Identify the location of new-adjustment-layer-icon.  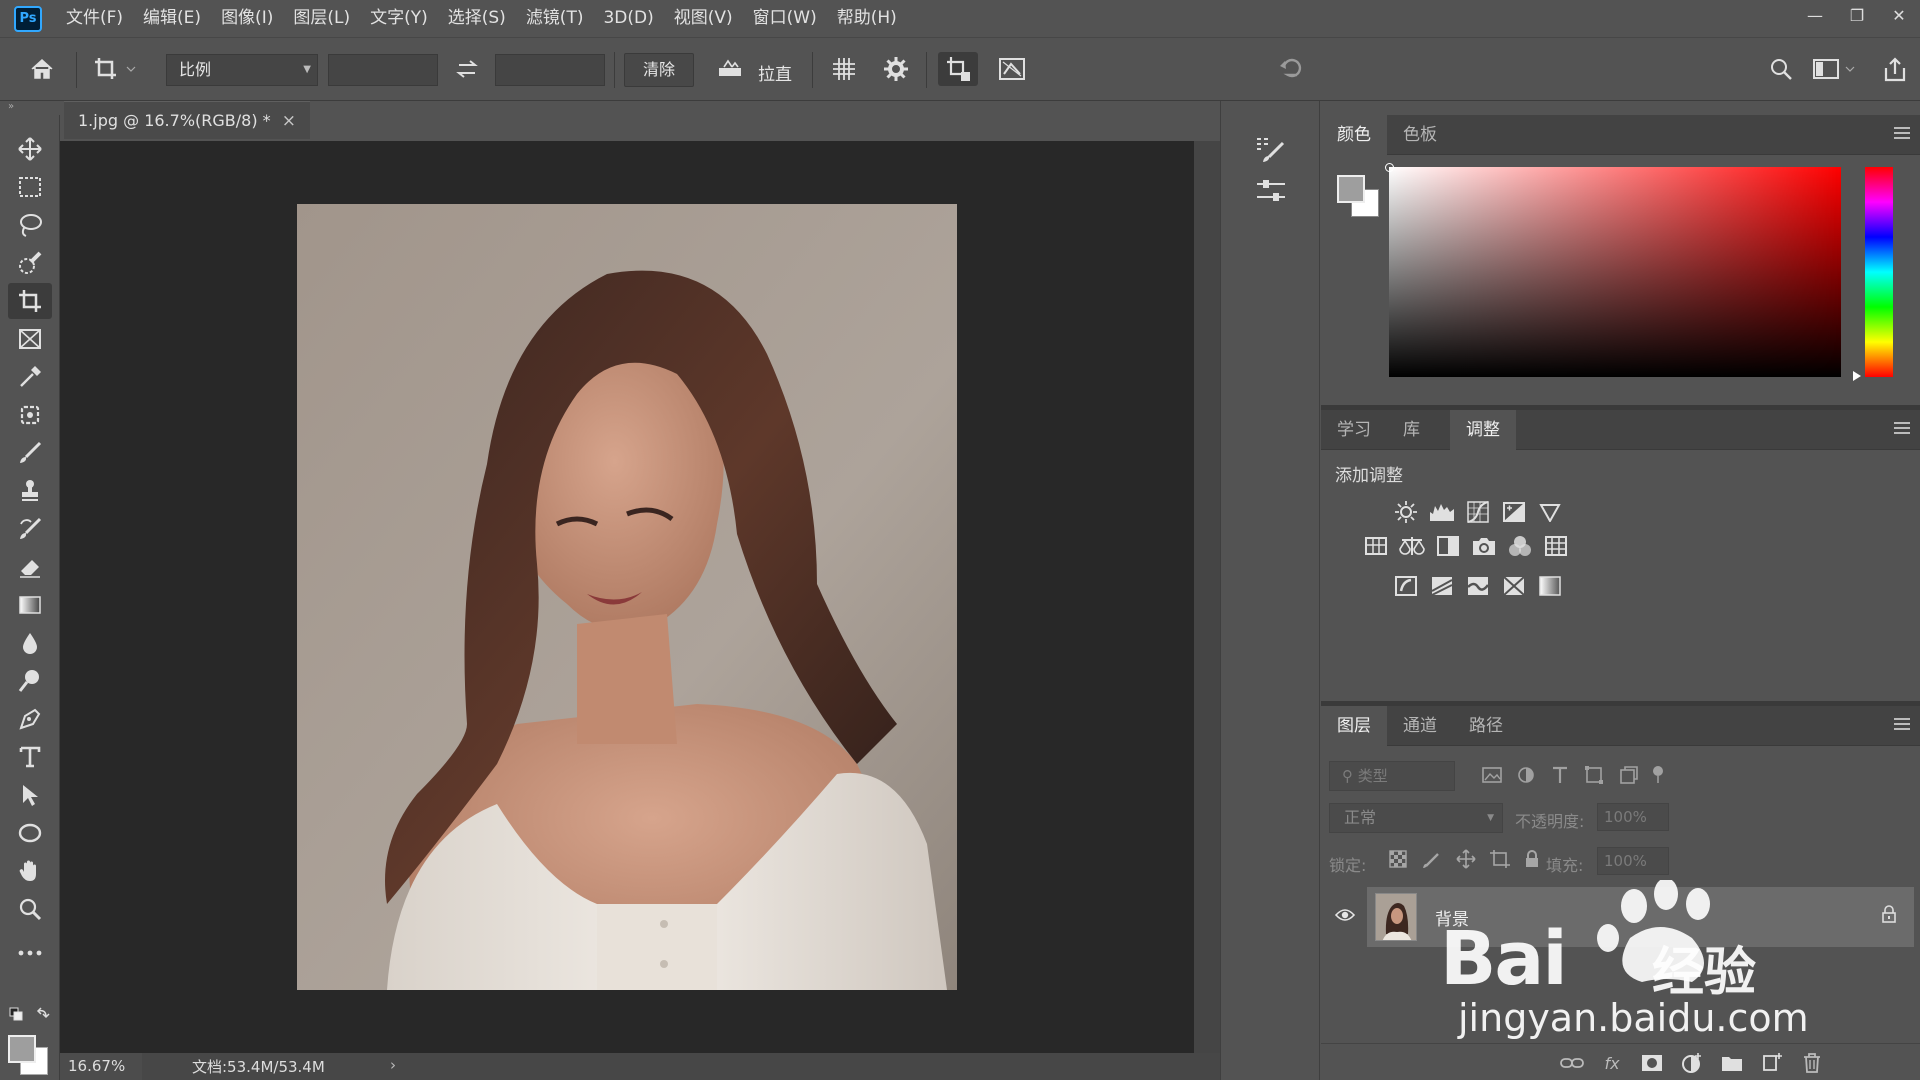
(1692, 1063).